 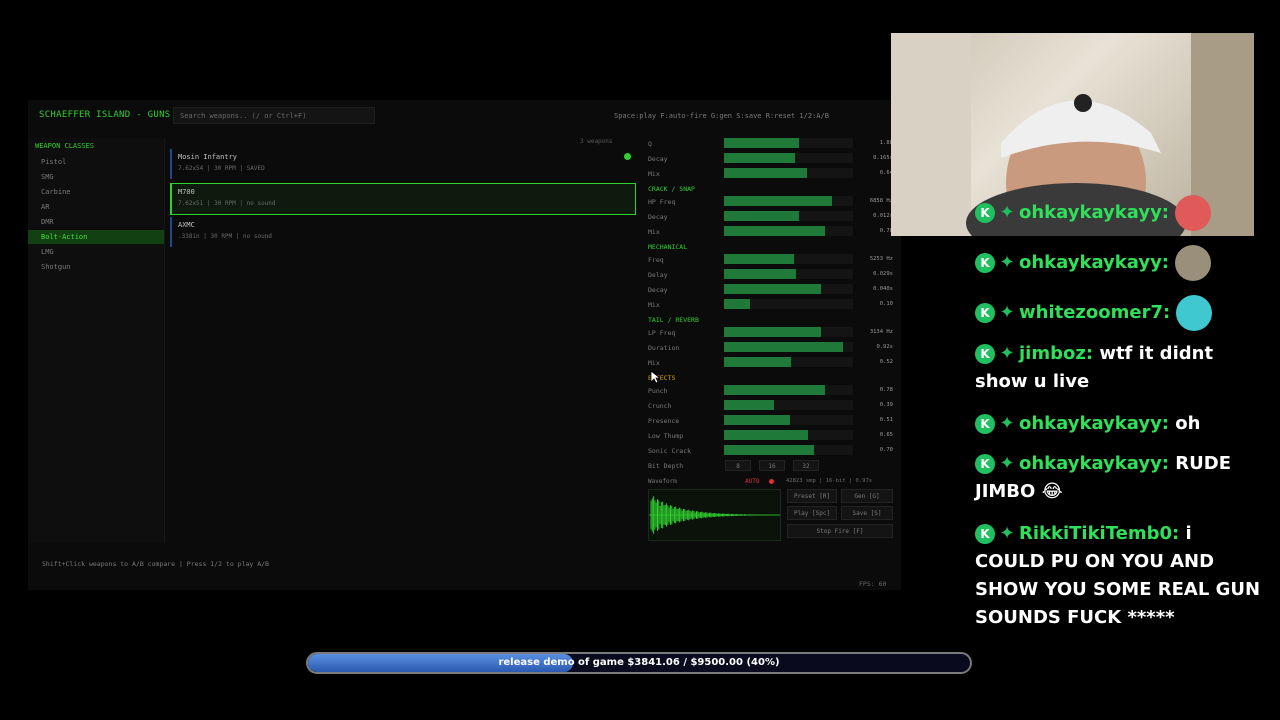 What do you see at coordinates (403, 199) in the screenshot?
I see `weapon-row: M700 7.62x51 | 30 RPM | no sound` at bounding box center [403, 199].